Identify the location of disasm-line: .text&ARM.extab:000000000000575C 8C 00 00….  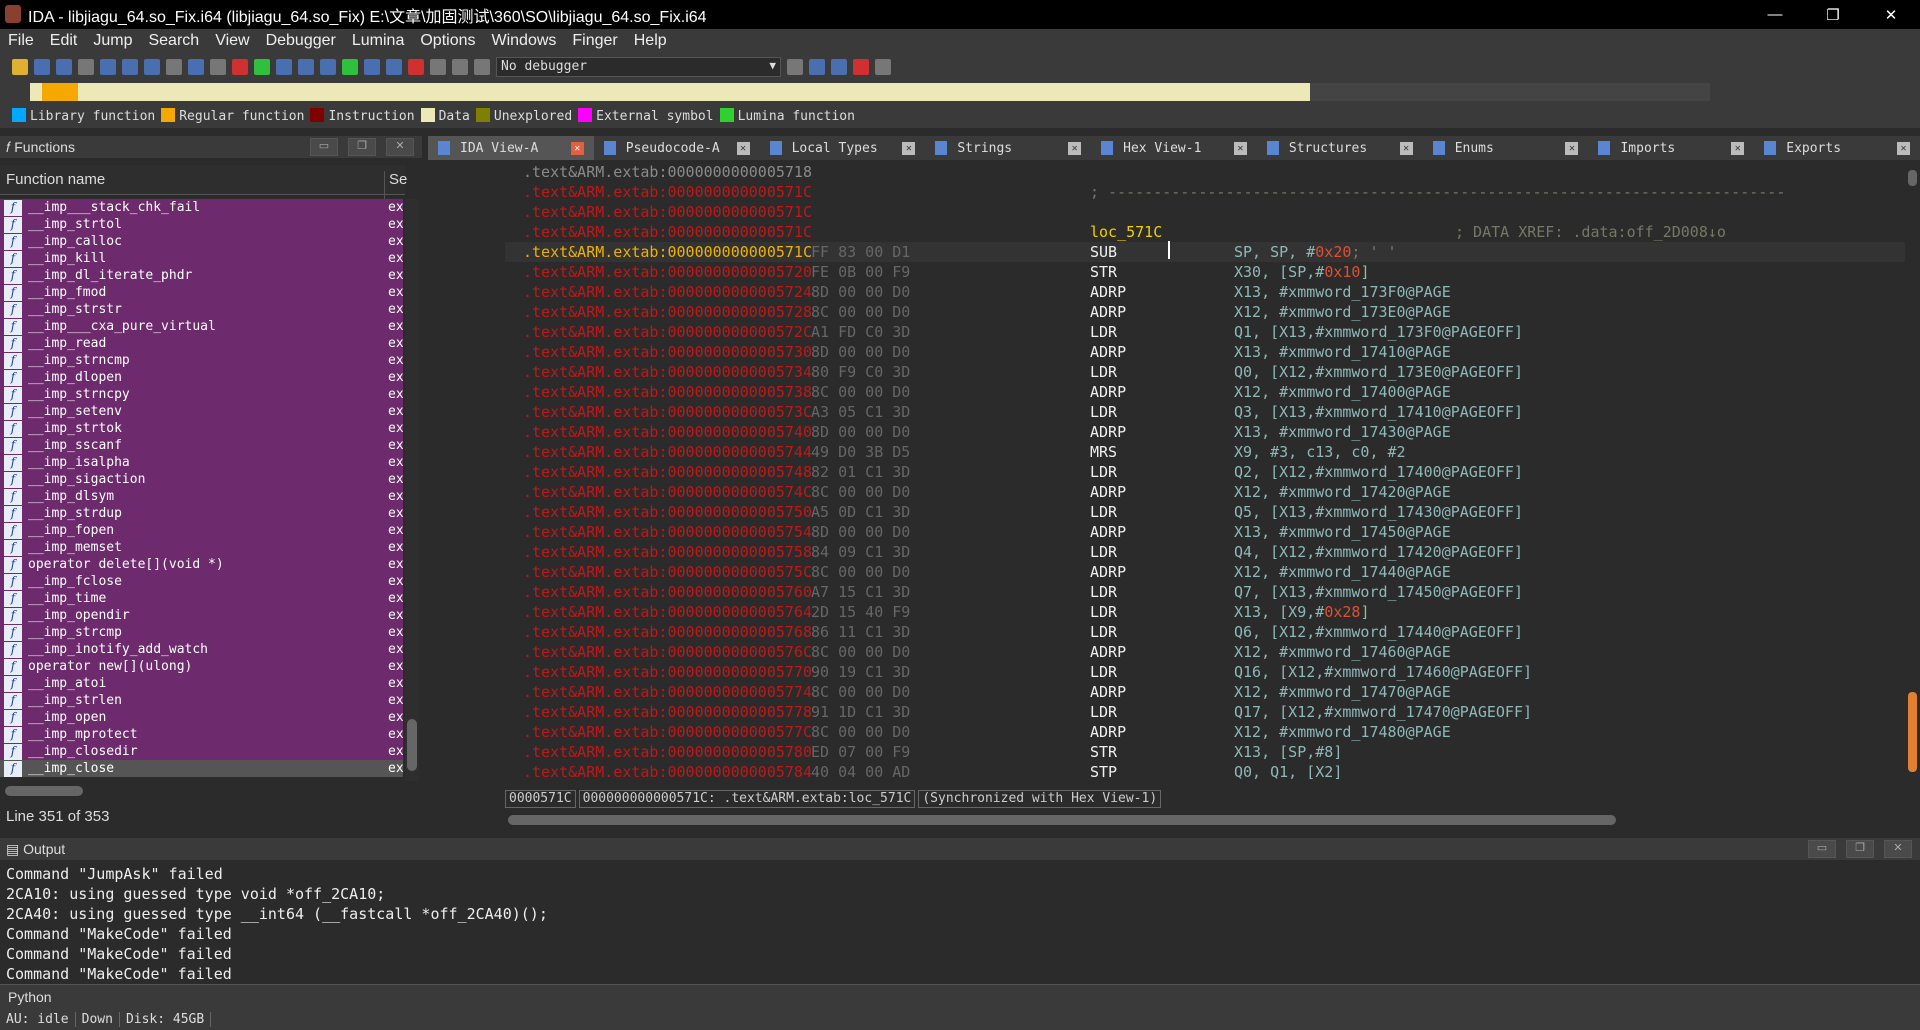
(1205, 572).